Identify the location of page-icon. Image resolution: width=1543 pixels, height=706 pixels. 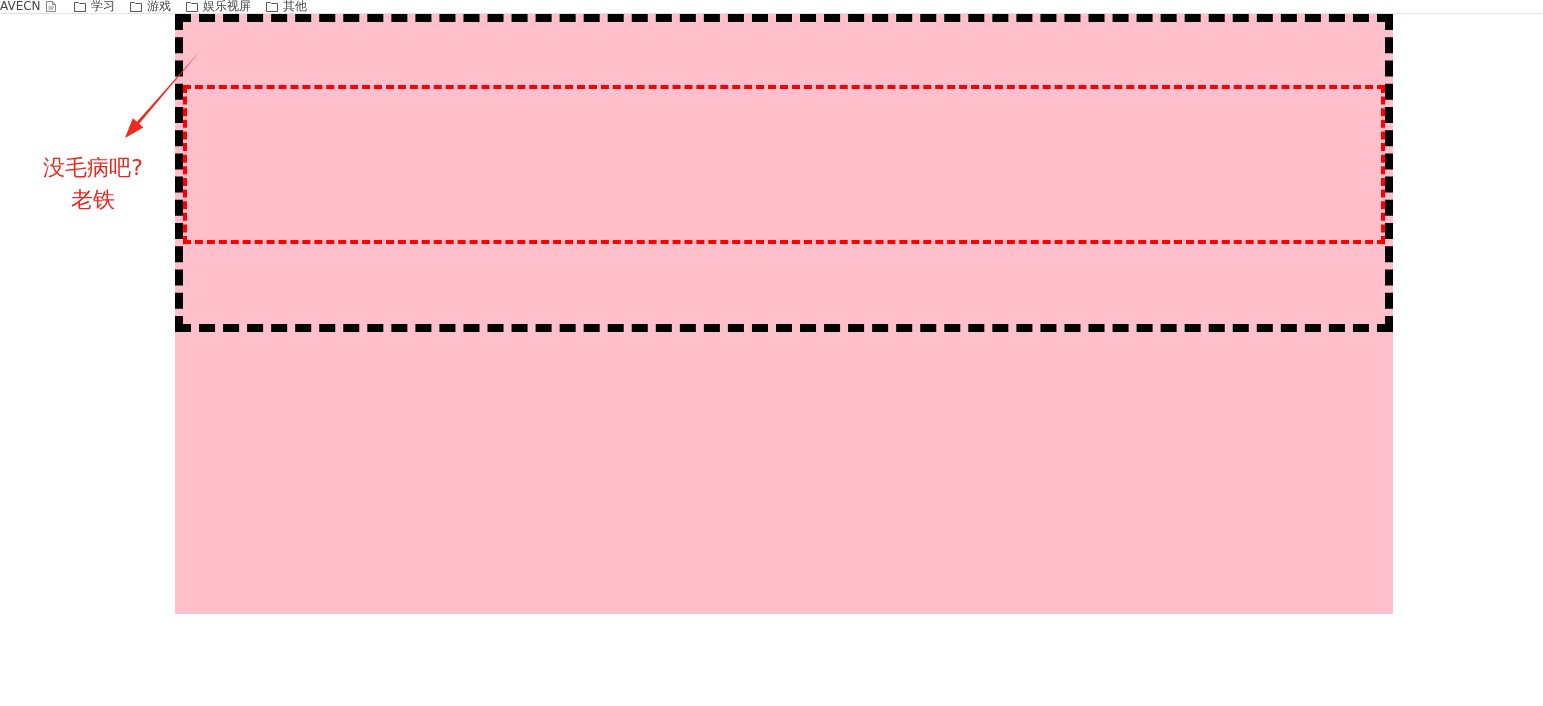
(50, 6).